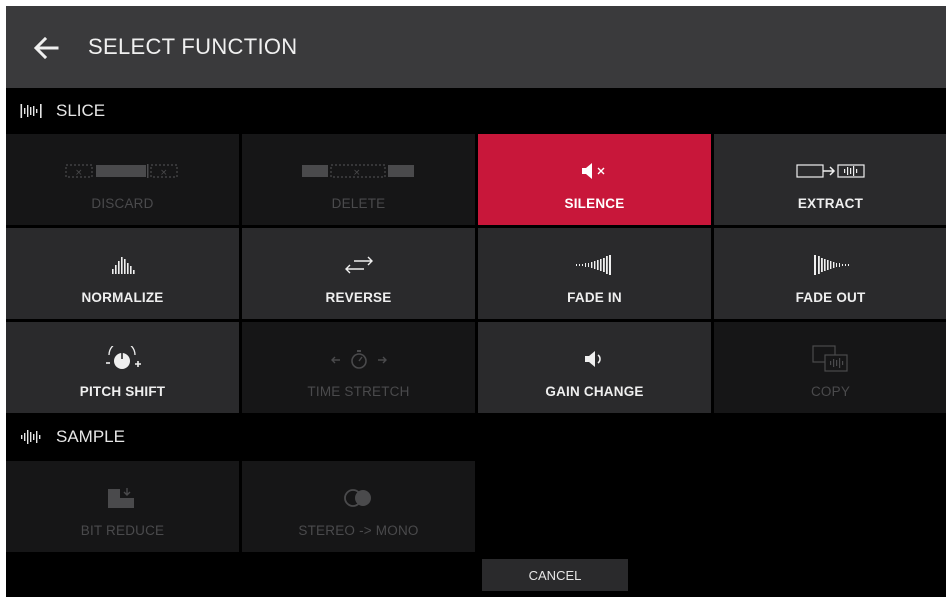 Image resolution: width=951 pixels, height=601 pixels. I want to click on delete-icon: ×, so click(358, 171).